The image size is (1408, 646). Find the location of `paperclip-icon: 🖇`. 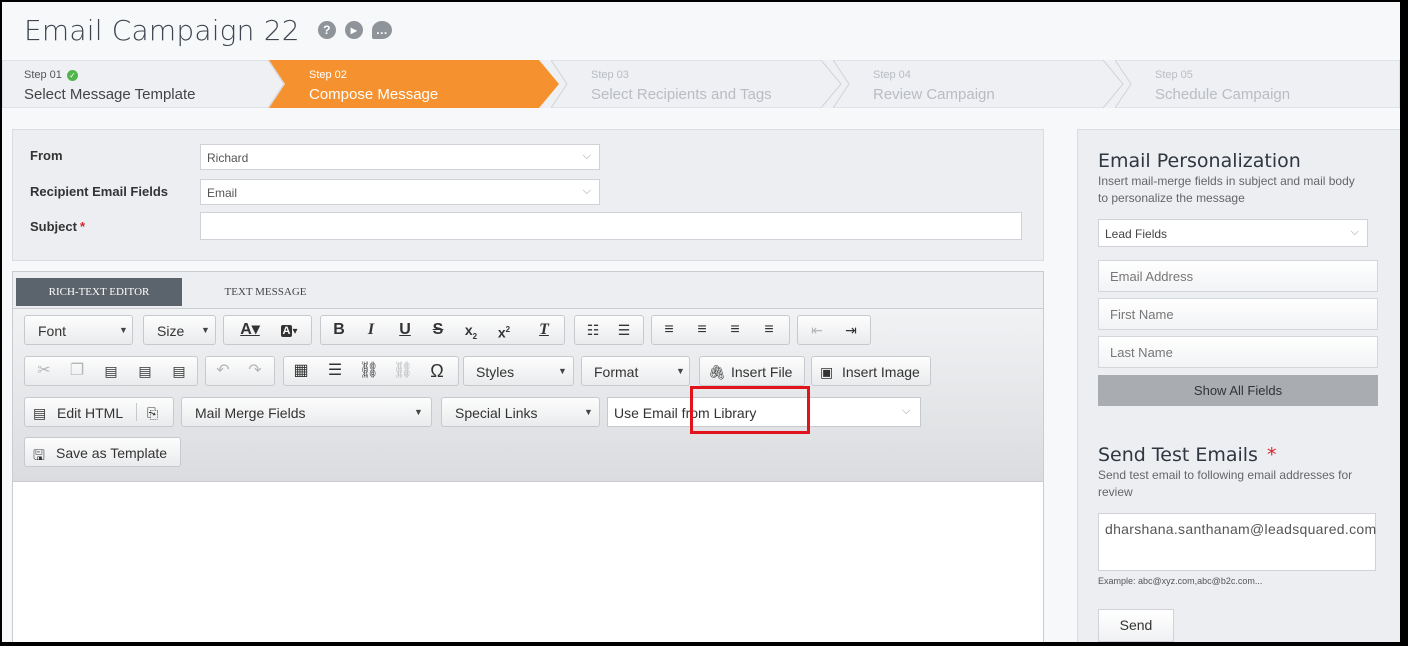

paperclip-icon: 🖇 is located at coordinates (717, 372).